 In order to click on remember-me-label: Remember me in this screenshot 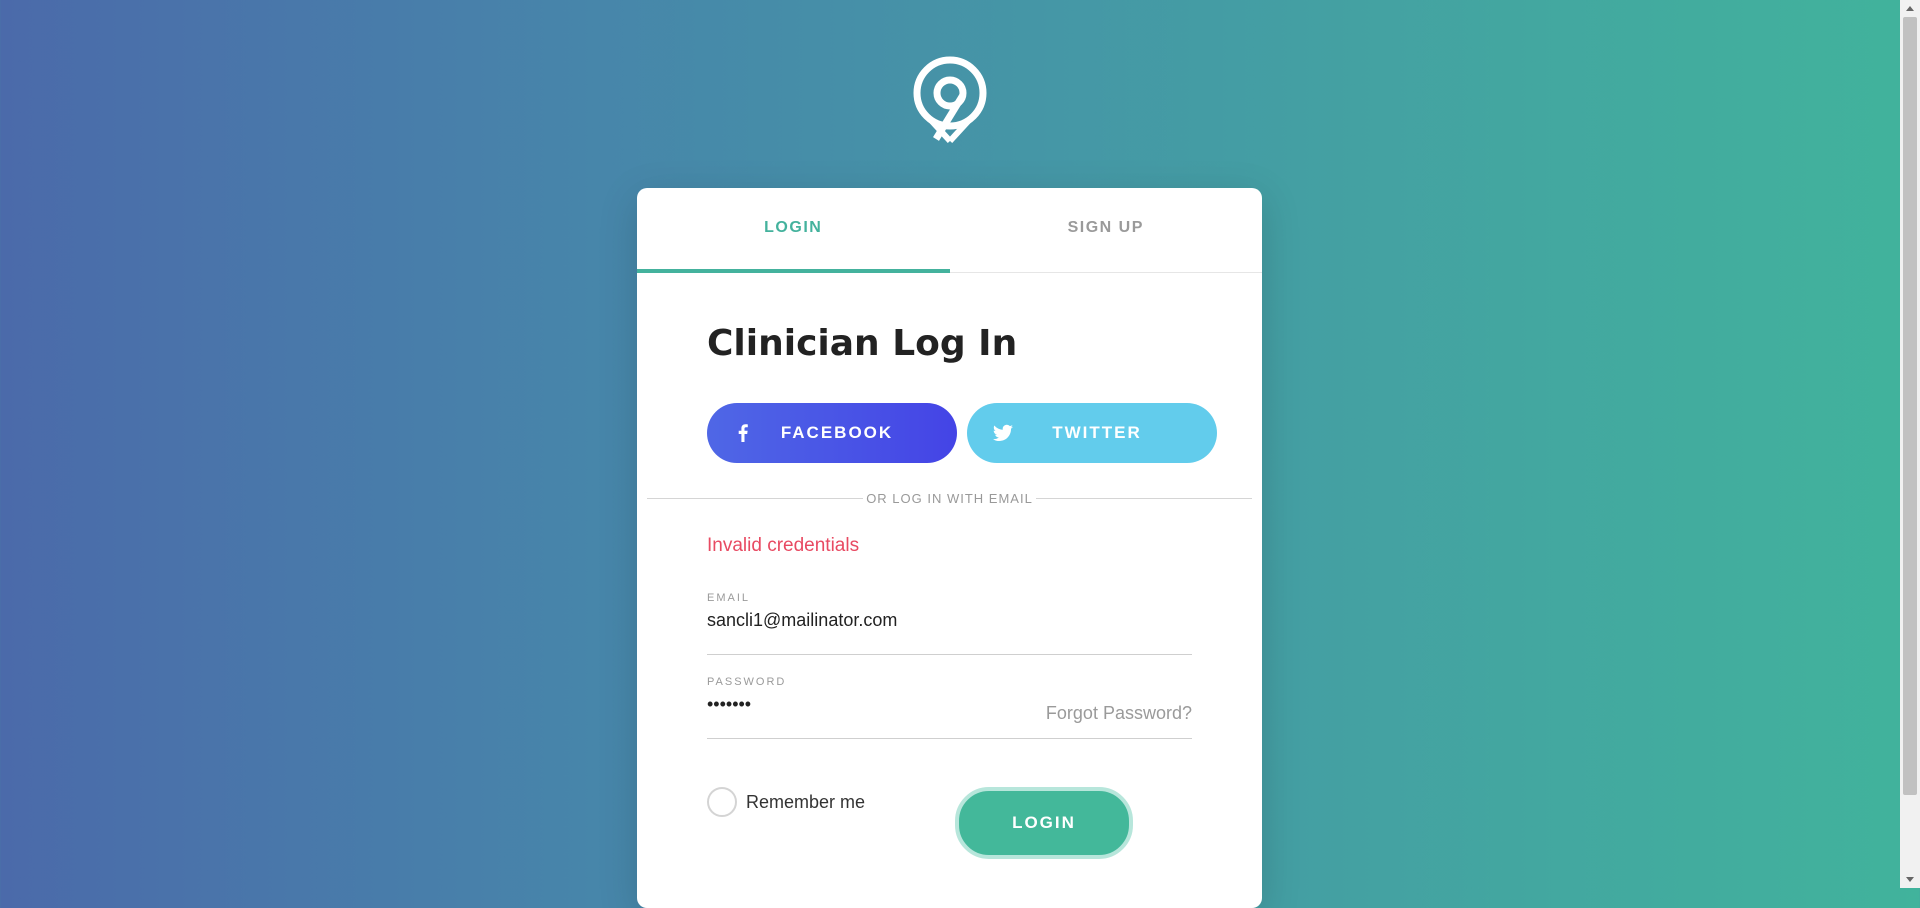, I will do `click(806, 801)`.